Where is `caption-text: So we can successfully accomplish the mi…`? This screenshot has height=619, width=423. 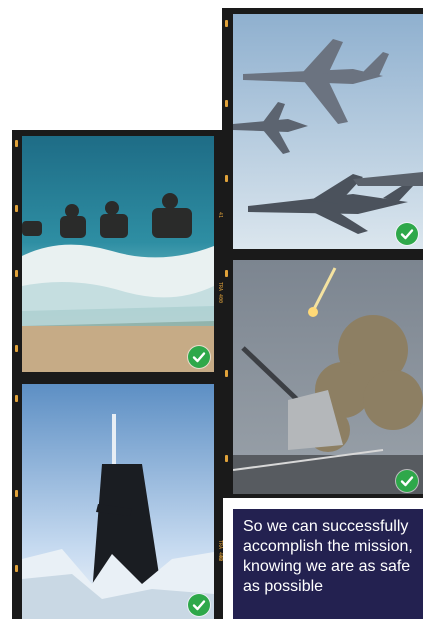 caption-text: So we can successfully accomplish the mi… is located at coordinates (328, 556).